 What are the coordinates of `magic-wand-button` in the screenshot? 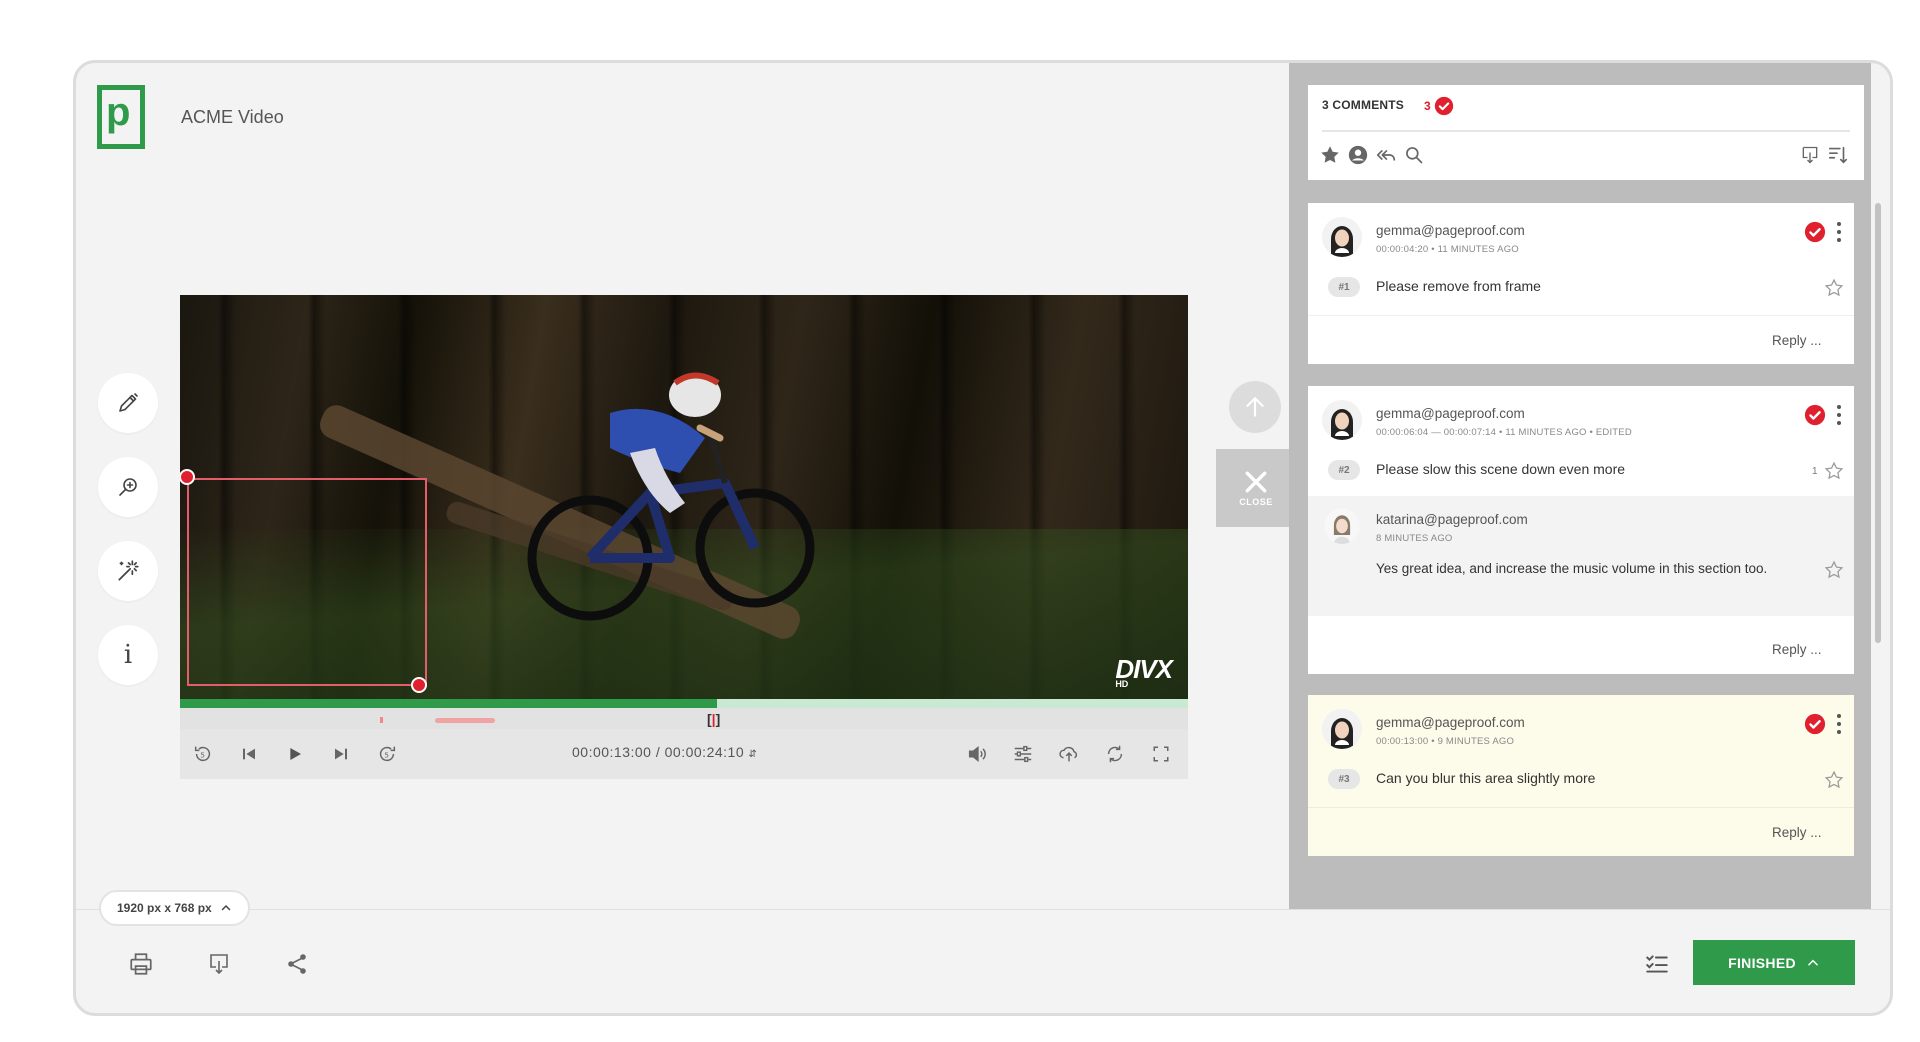 It's located at (128, 571).